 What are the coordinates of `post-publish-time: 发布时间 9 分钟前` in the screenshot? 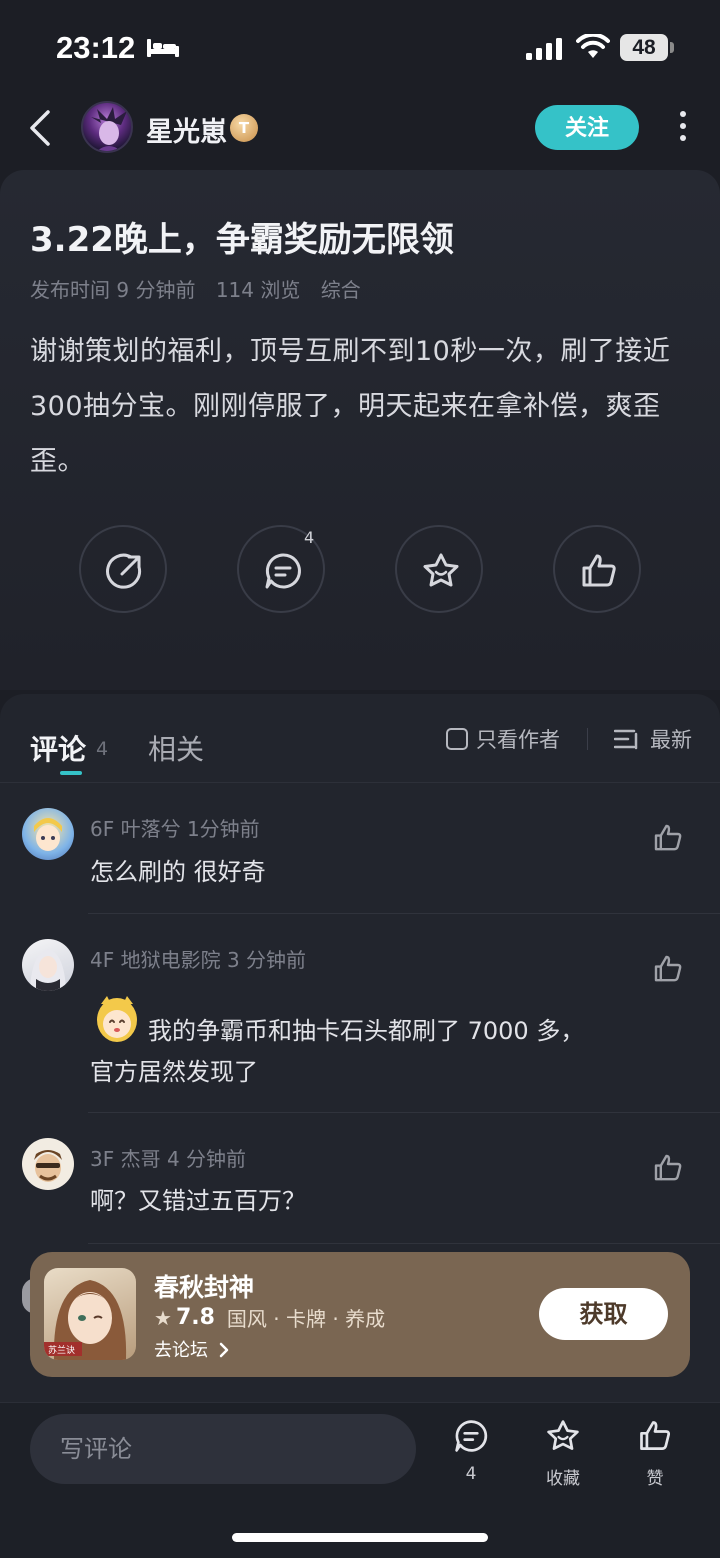 It's located at (113, 290).